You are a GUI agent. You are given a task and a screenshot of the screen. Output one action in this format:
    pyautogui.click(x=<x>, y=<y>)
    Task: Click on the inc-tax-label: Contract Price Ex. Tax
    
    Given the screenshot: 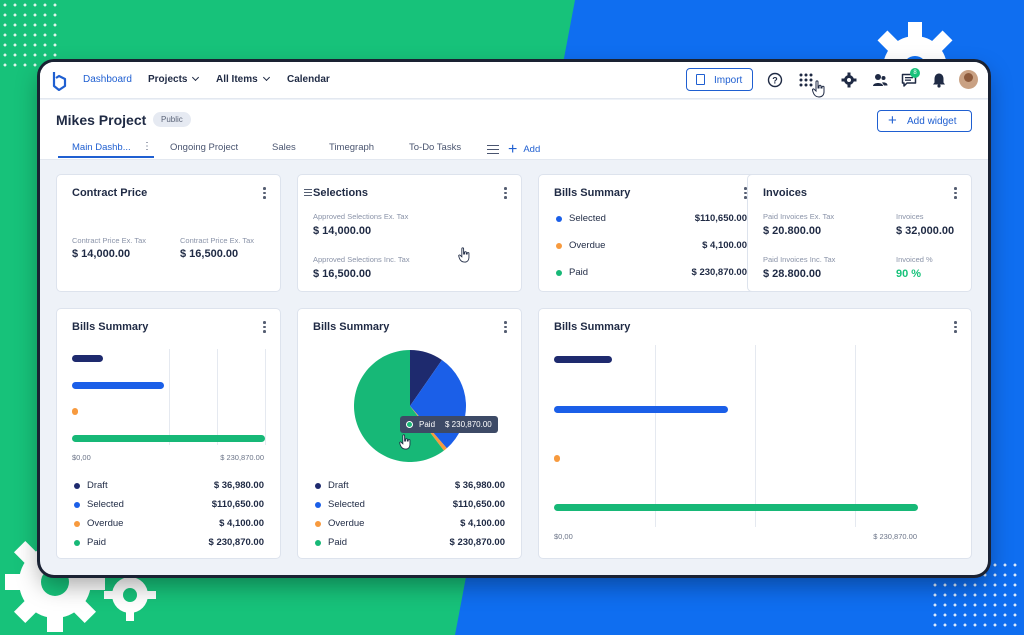 What is the action you would take?
    pyautogui.click(x=217, y=240)
    